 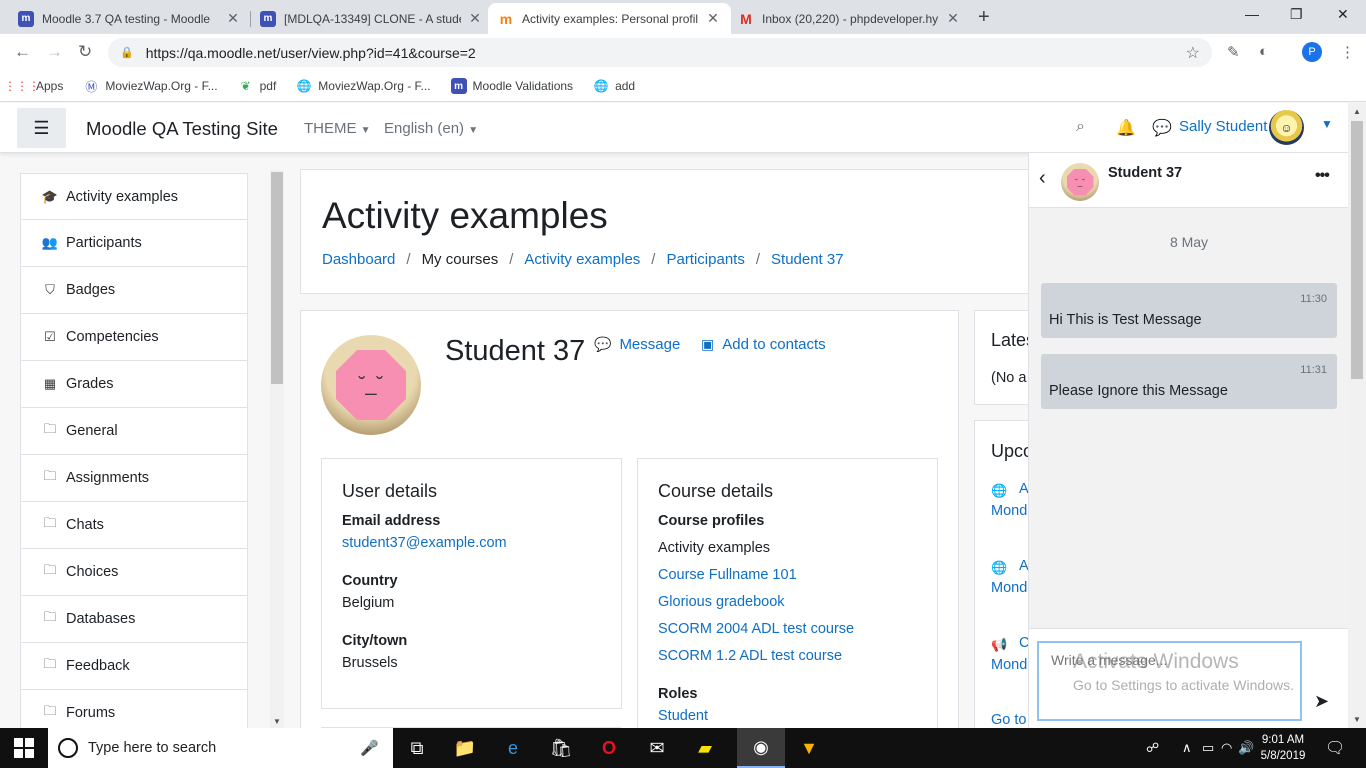 I want to click on message-bubble: 11:31 Please Ignore this Message, so click(x=1189, y=381).